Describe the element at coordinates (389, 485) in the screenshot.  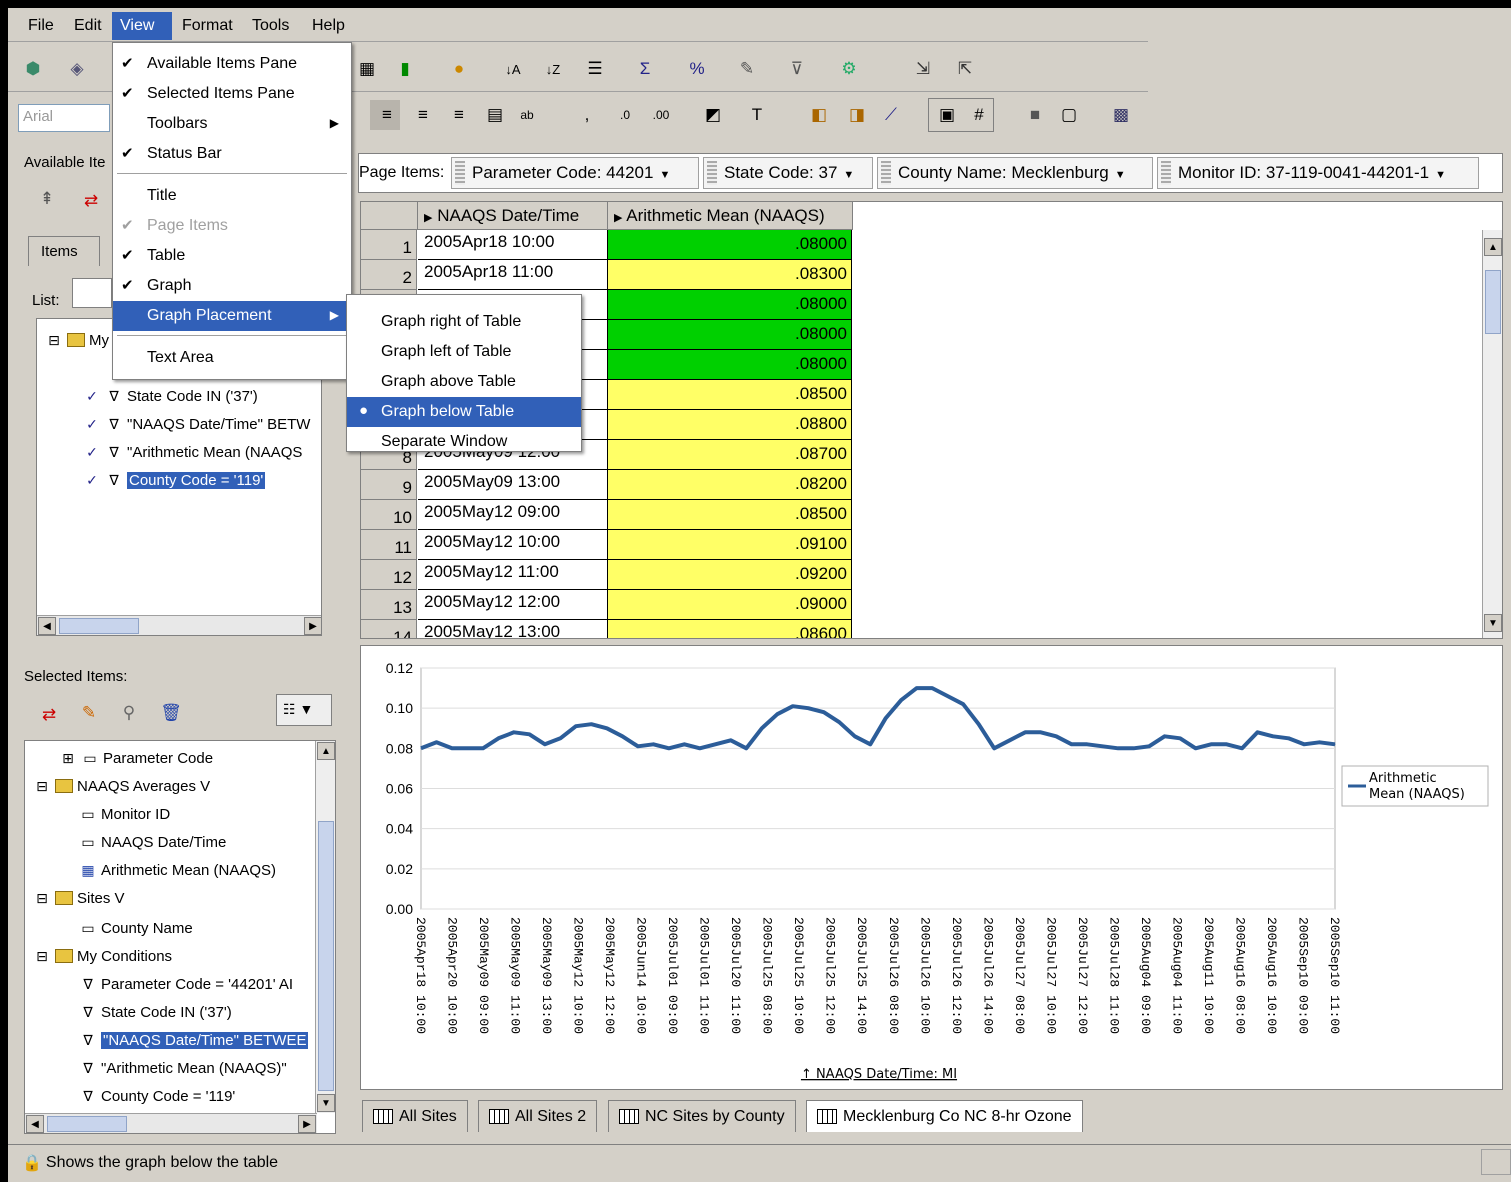
I see `row-number: 9` at that location.